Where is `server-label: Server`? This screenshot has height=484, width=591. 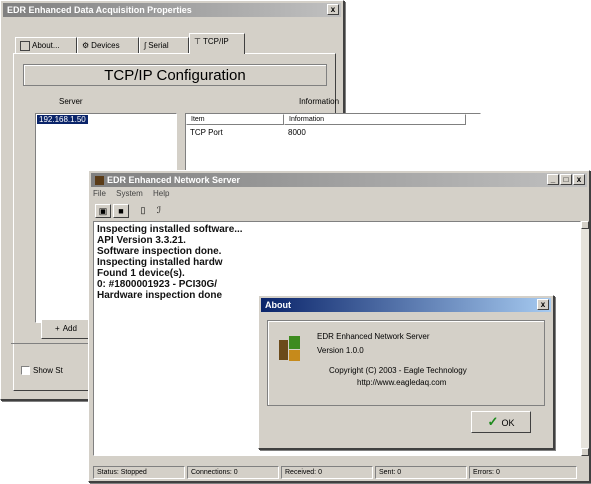 server-label: Server is located at coordinates (71, 101).